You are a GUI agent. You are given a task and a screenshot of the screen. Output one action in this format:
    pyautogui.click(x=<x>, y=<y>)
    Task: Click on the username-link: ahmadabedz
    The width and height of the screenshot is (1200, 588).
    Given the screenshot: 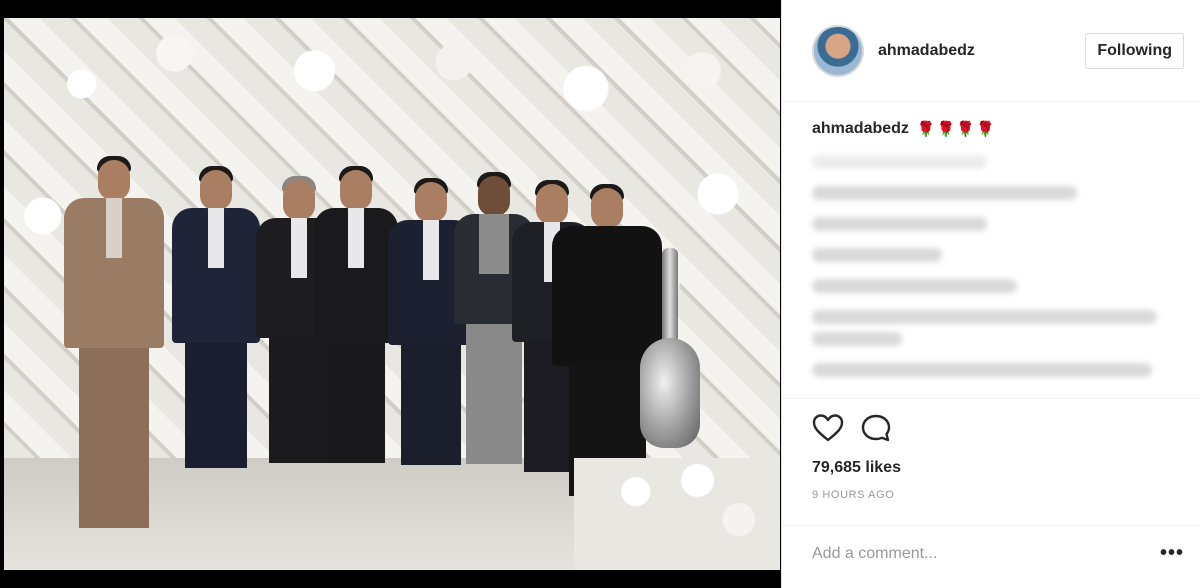 What is the action you would take?
    pyautogui.click(x=926, y=51)
    